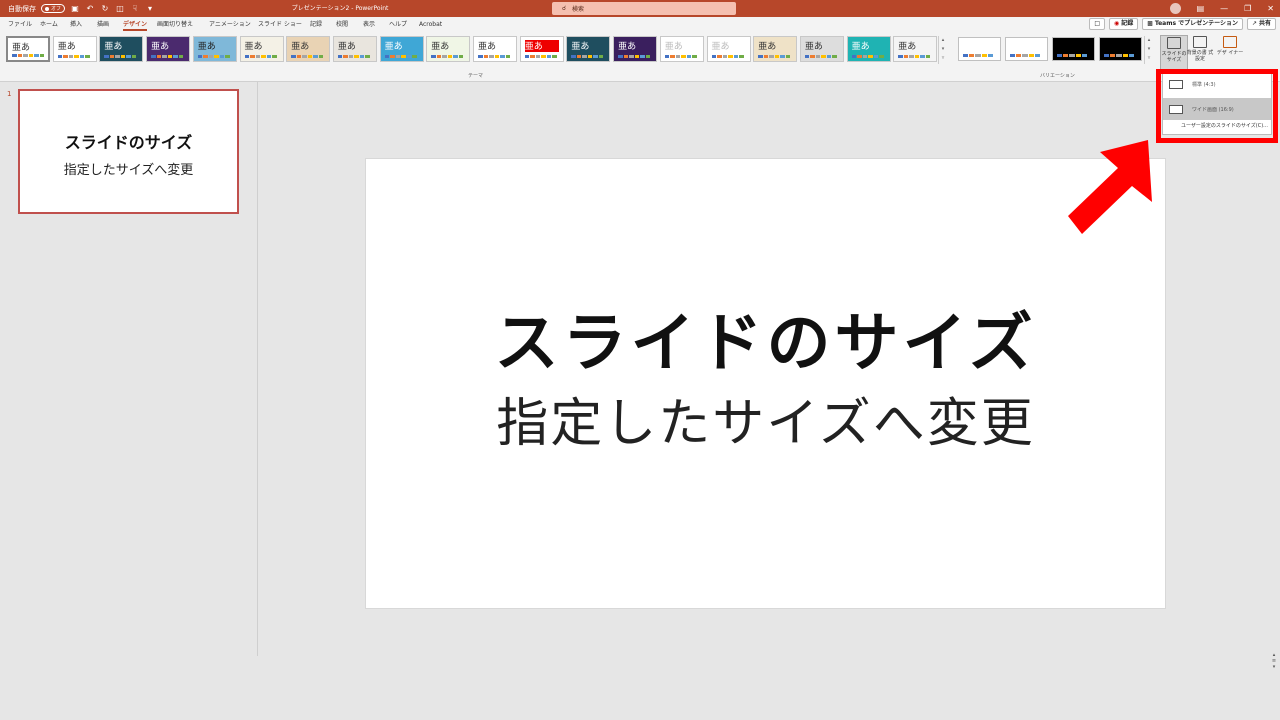 The image size is (1280, 720). I want to click on share-icon: ↗, so click(1255, 23).